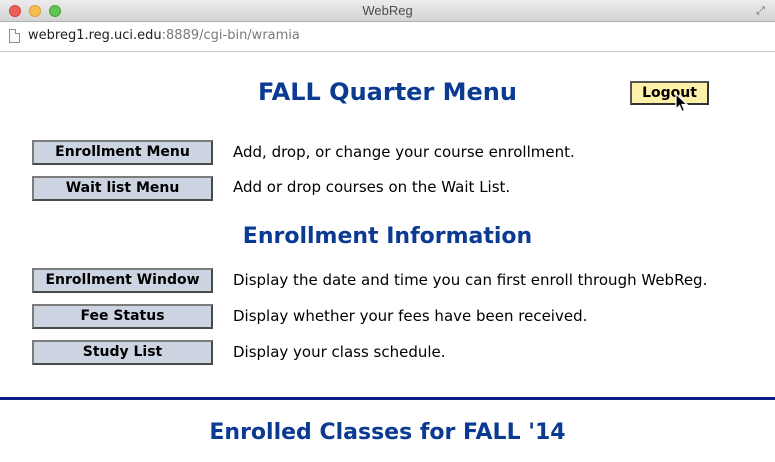 The width and height of the screenshot is (775, 462). I want to click on logout-button: Logout, so click(669, 93).